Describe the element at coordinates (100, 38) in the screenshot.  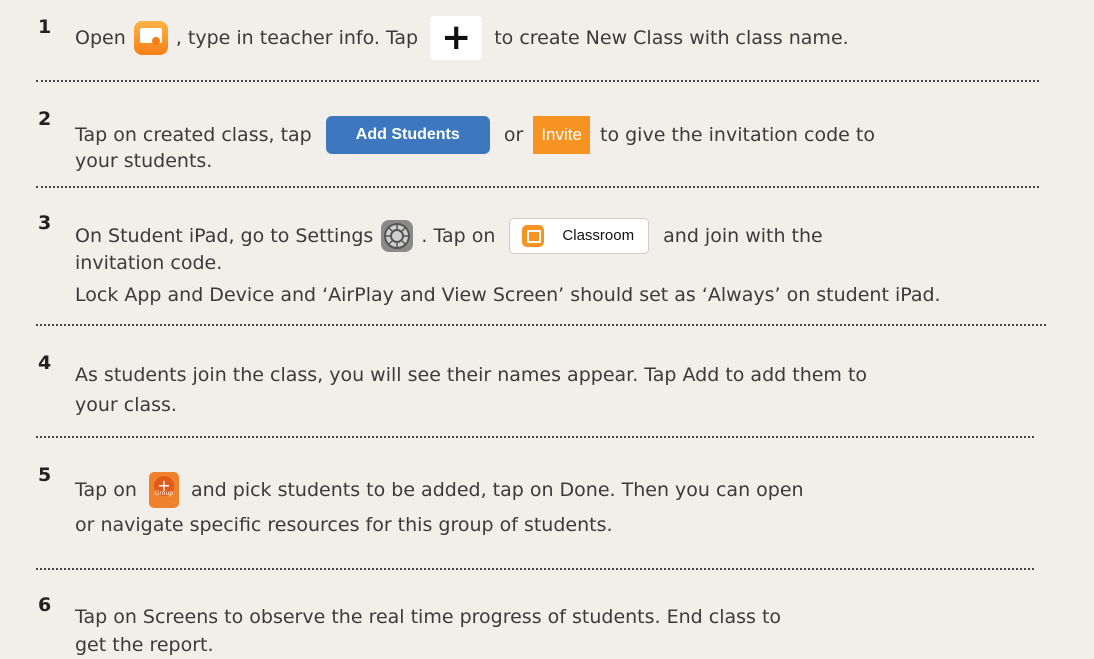
I see `step-text: Open` at that location.